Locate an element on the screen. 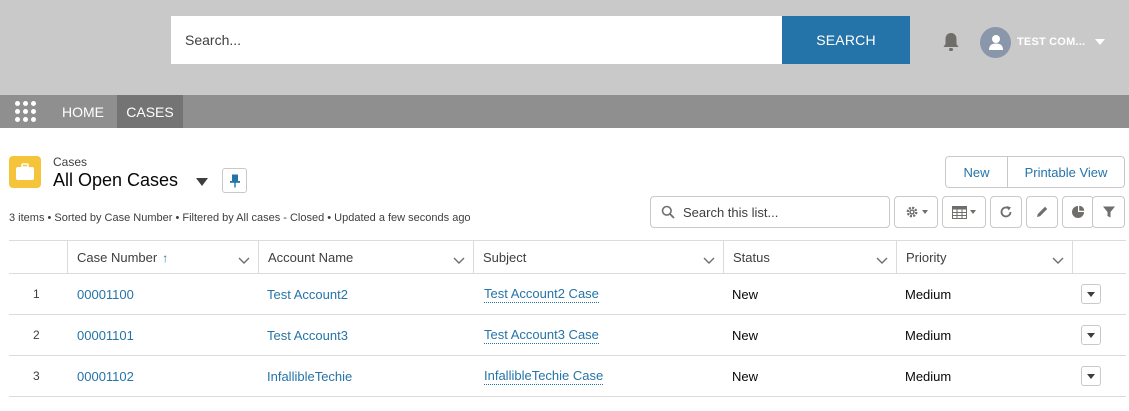  filter-button is located at coordinates (1108, 212).